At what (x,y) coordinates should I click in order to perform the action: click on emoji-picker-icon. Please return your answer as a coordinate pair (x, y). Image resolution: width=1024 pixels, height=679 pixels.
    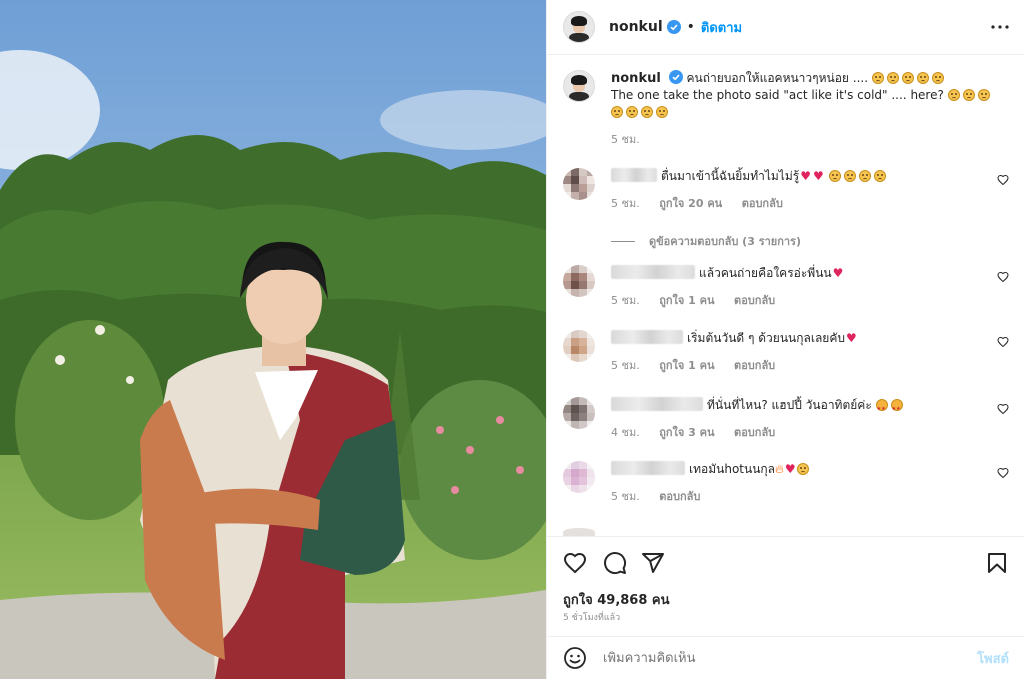
    Looking at the image, I should click on (575, 658).